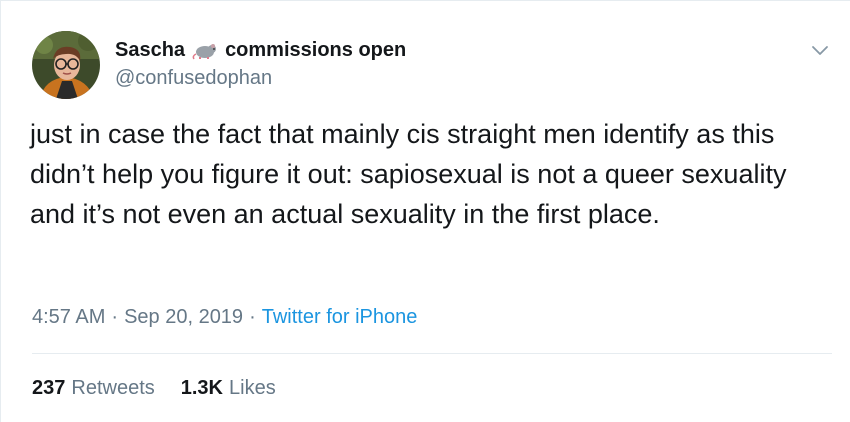 This screenshot has height=422, width=850. Describe the element at coordinates (228, 388) in the screenshot. I see `likes-stat: 1.3K Likes` at that location.